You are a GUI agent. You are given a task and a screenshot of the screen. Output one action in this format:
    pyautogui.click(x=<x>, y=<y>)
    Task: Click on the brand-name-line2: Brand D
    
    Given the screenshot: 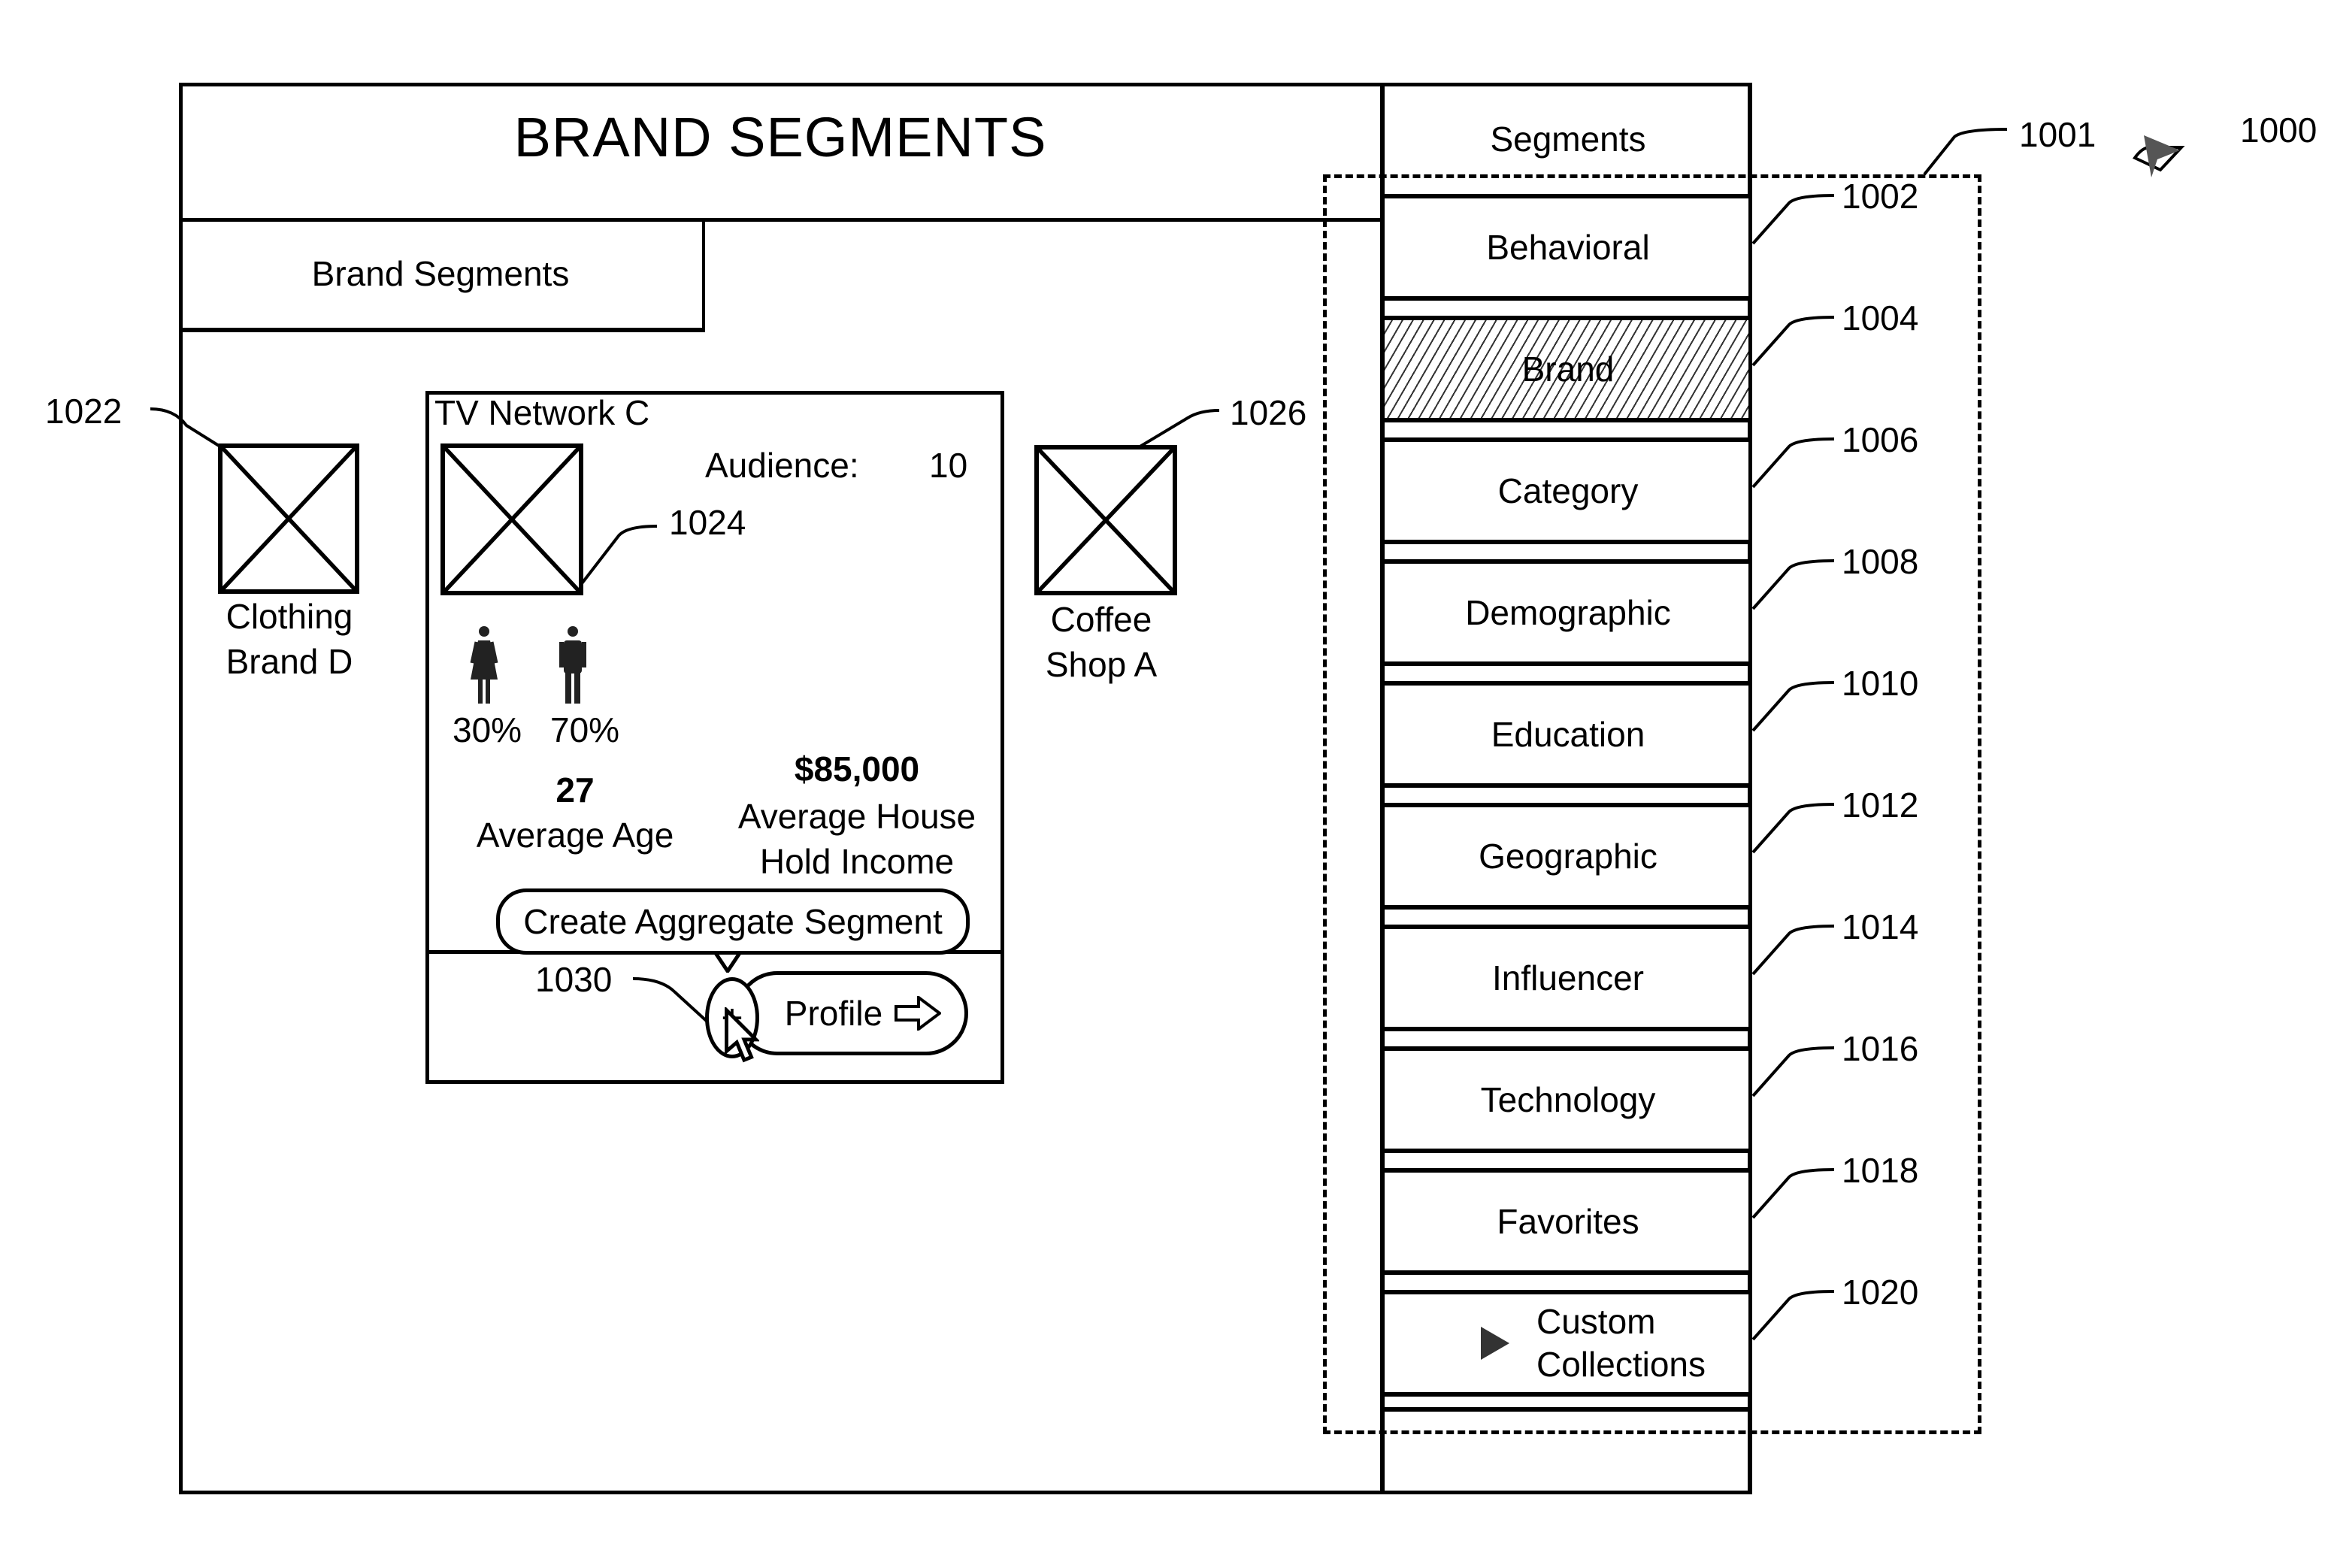 What is the action you would take?
    pyautogui.click(x=289, y=661)
    